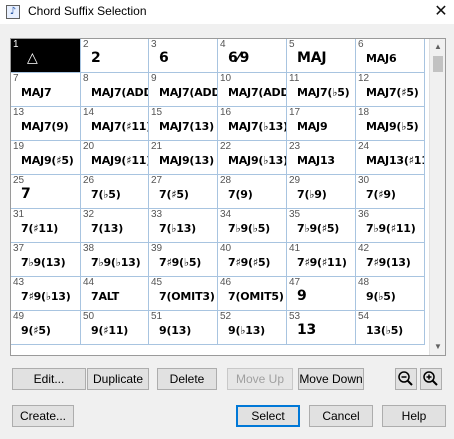 The height and width of the screenshot is (439, 454). I want to click on suffix-cell: 14 MAJ7(♯11), so click(115, 124).